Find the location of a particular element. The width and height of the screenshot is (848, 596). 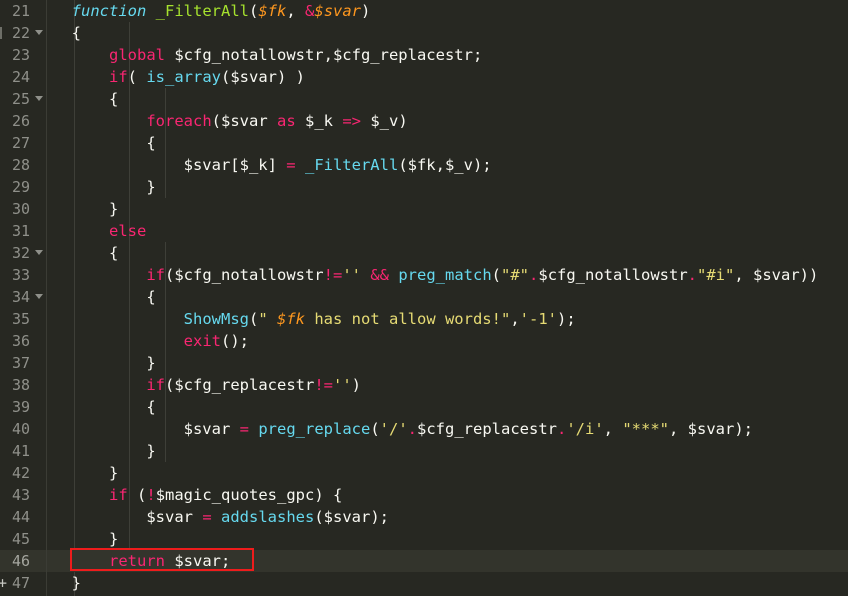

fold-edge-tick-icon is located at coordinates (1, 33).